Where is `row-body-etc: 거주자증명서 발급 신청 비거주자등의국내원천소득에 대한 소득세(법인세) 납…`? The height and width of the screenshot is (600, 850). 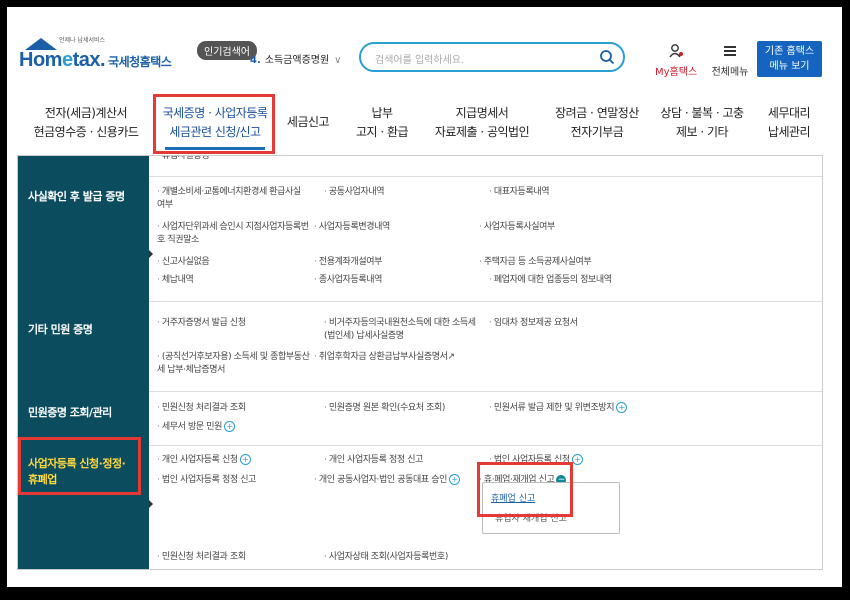 row-body-etc: 거주자증명서 발급 신청 비거주자등의국내원천소득에 대한 소득세(법인세) 납… is located at coordinates (485, 346).